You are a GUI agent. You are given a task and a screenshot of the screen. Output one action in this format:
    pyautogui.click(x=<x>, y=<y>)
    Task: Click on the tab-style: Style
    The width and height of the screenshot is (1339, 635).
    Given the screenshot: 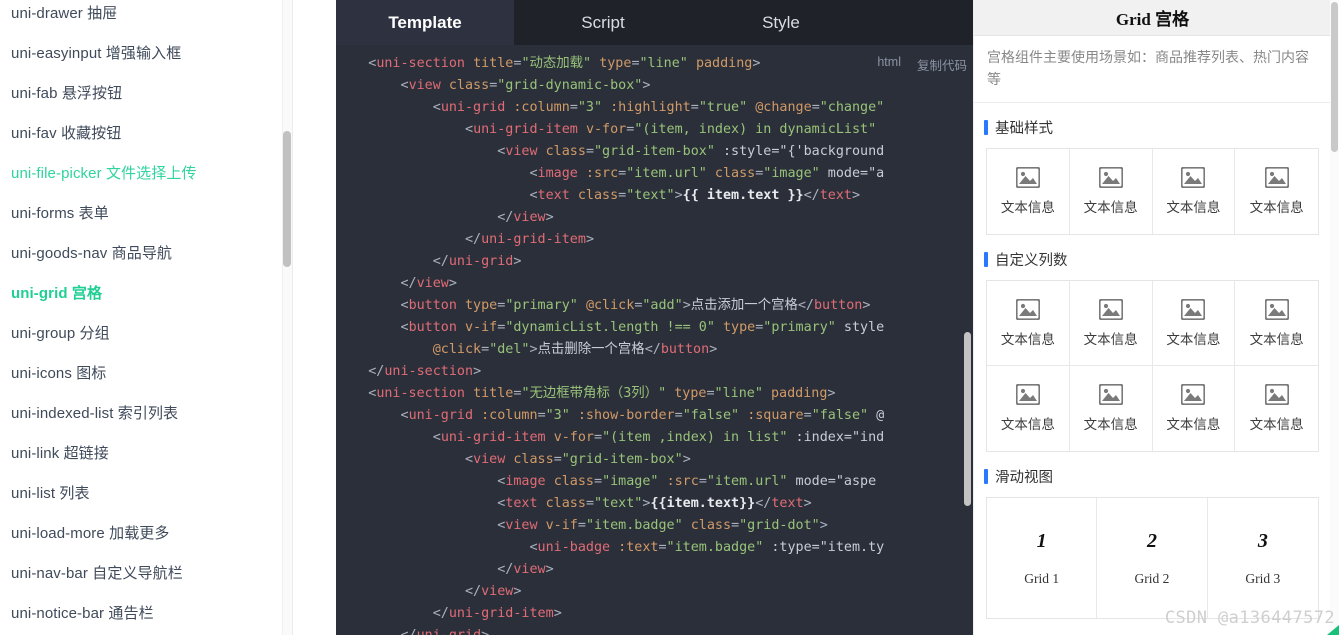 What is the action you would take?
    pyautogui.click(x=781, y=22)
    